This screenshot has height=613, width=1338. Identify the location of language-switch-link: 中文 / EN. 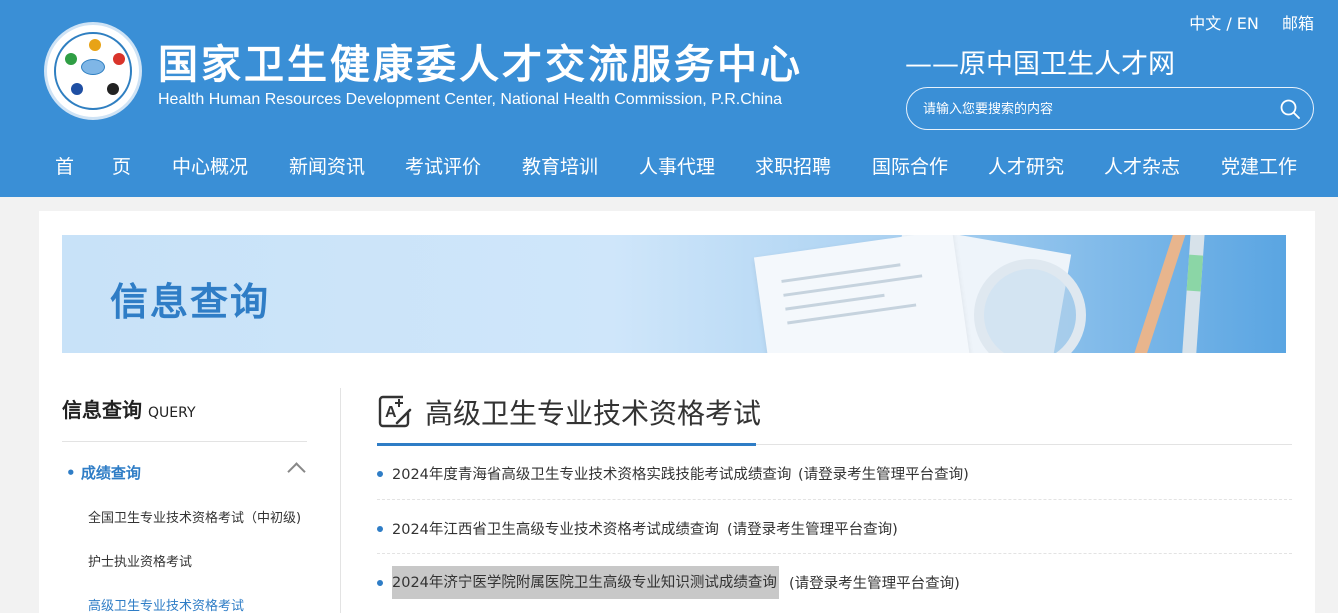
(1224, 23).